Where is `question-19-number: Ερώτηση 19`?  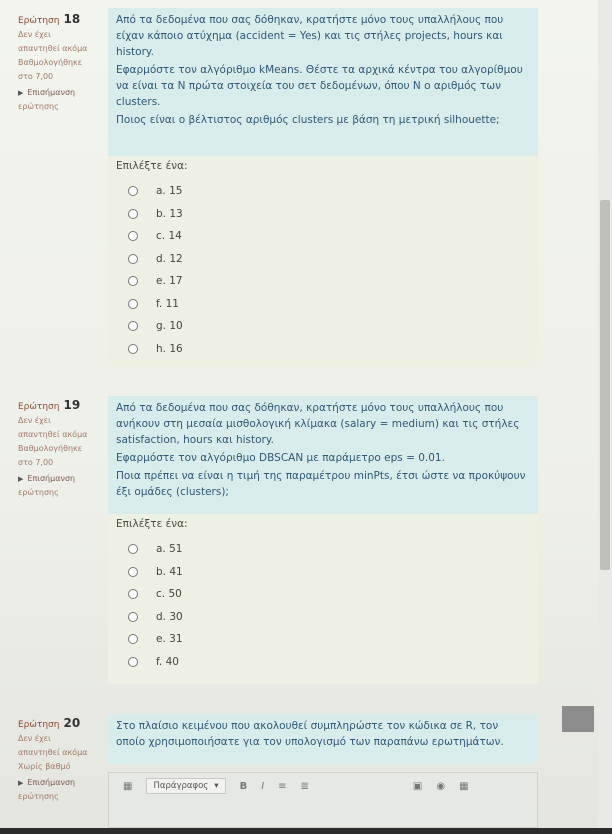 question-19-number: Ερώτηση 19 is located at coordinates (49, 405).